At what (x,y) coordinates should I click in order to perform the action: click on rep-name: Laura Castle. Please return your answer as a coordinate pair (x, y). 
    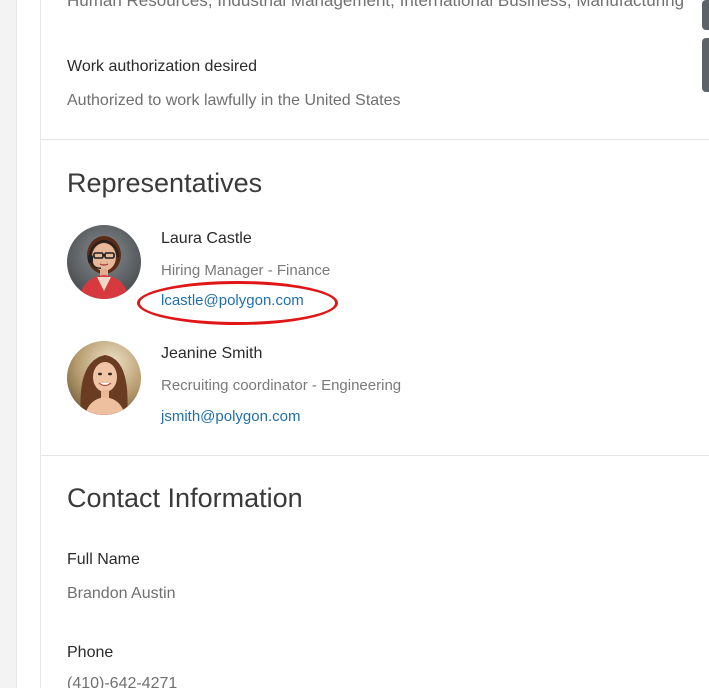
    Looking at the image, I should click on (206, 238).